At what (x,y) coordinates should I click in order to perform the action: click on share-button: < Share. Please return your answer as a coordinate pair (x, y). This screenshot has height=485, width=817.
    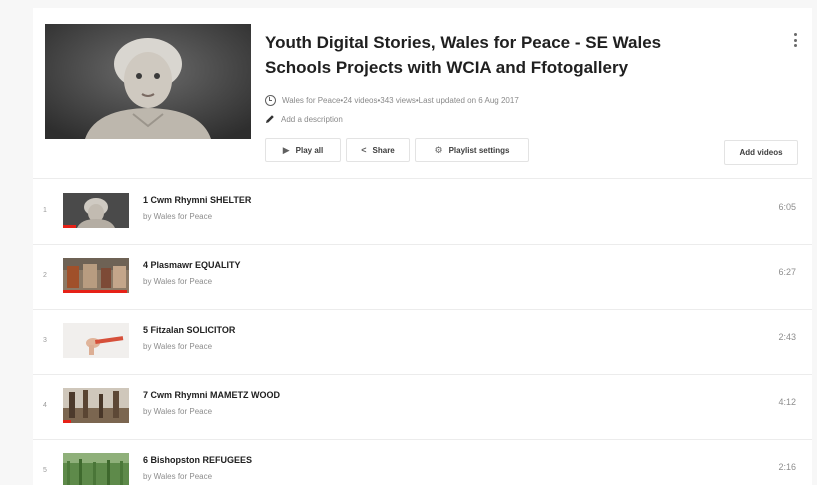
    Looking at the image, I should click on (378, 150).